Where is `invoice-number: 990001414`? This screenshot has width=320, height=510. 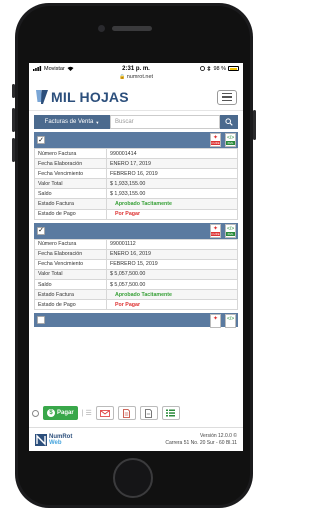 invoice-number: 990001414 is located at coordinates (172, 153).